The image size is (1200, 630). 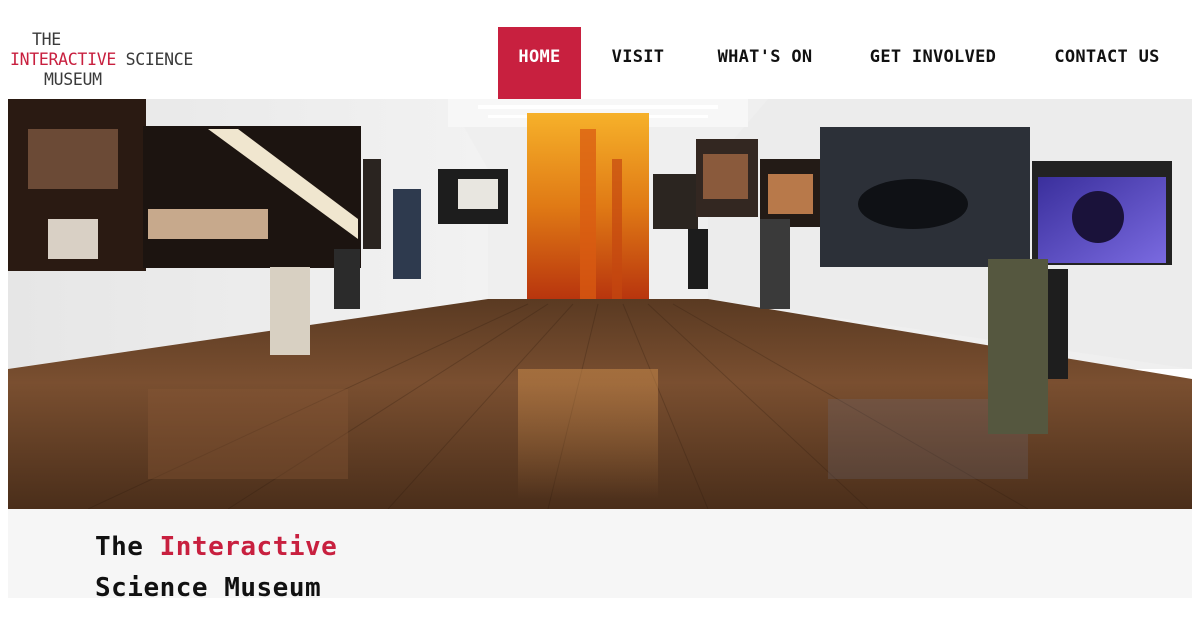 I want to click on title-prefix: The, so click(x=119, y=547).